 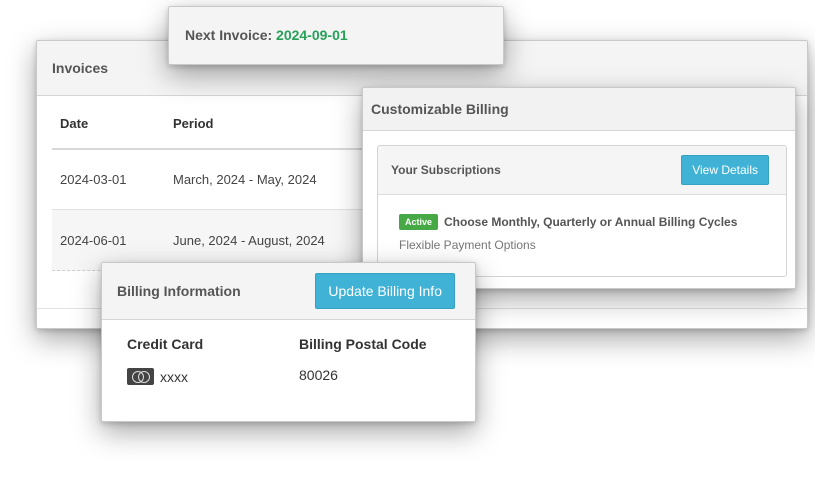 What do you see at coordinates (318, 375) in the screenshot?
I see `postal-code-value: 80026` at bounding box center [318, 375].